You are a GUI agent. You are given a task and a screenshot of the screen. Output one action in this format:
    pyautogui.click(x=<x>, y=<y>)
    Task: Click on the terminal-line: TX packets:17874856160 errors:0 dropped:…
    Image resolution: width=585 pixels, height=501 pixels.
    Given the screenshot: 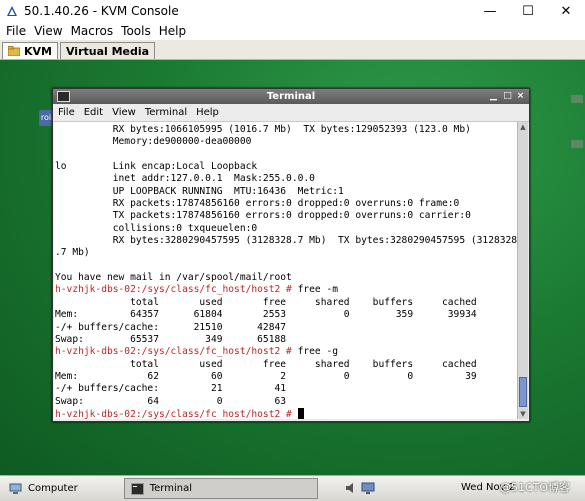 What is the action you would take?
    pyautogui.click(x=286, y=216)
    